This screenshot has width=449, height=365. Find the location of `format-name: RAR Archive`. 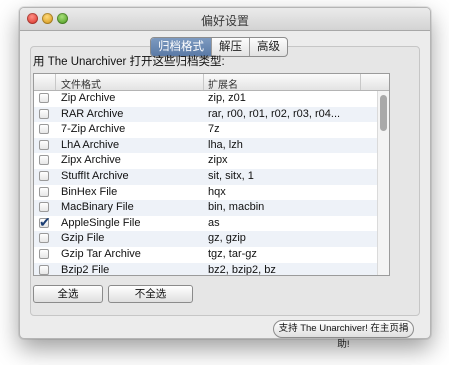

format-name: RAR Archive is located at coordinates (92, 113).